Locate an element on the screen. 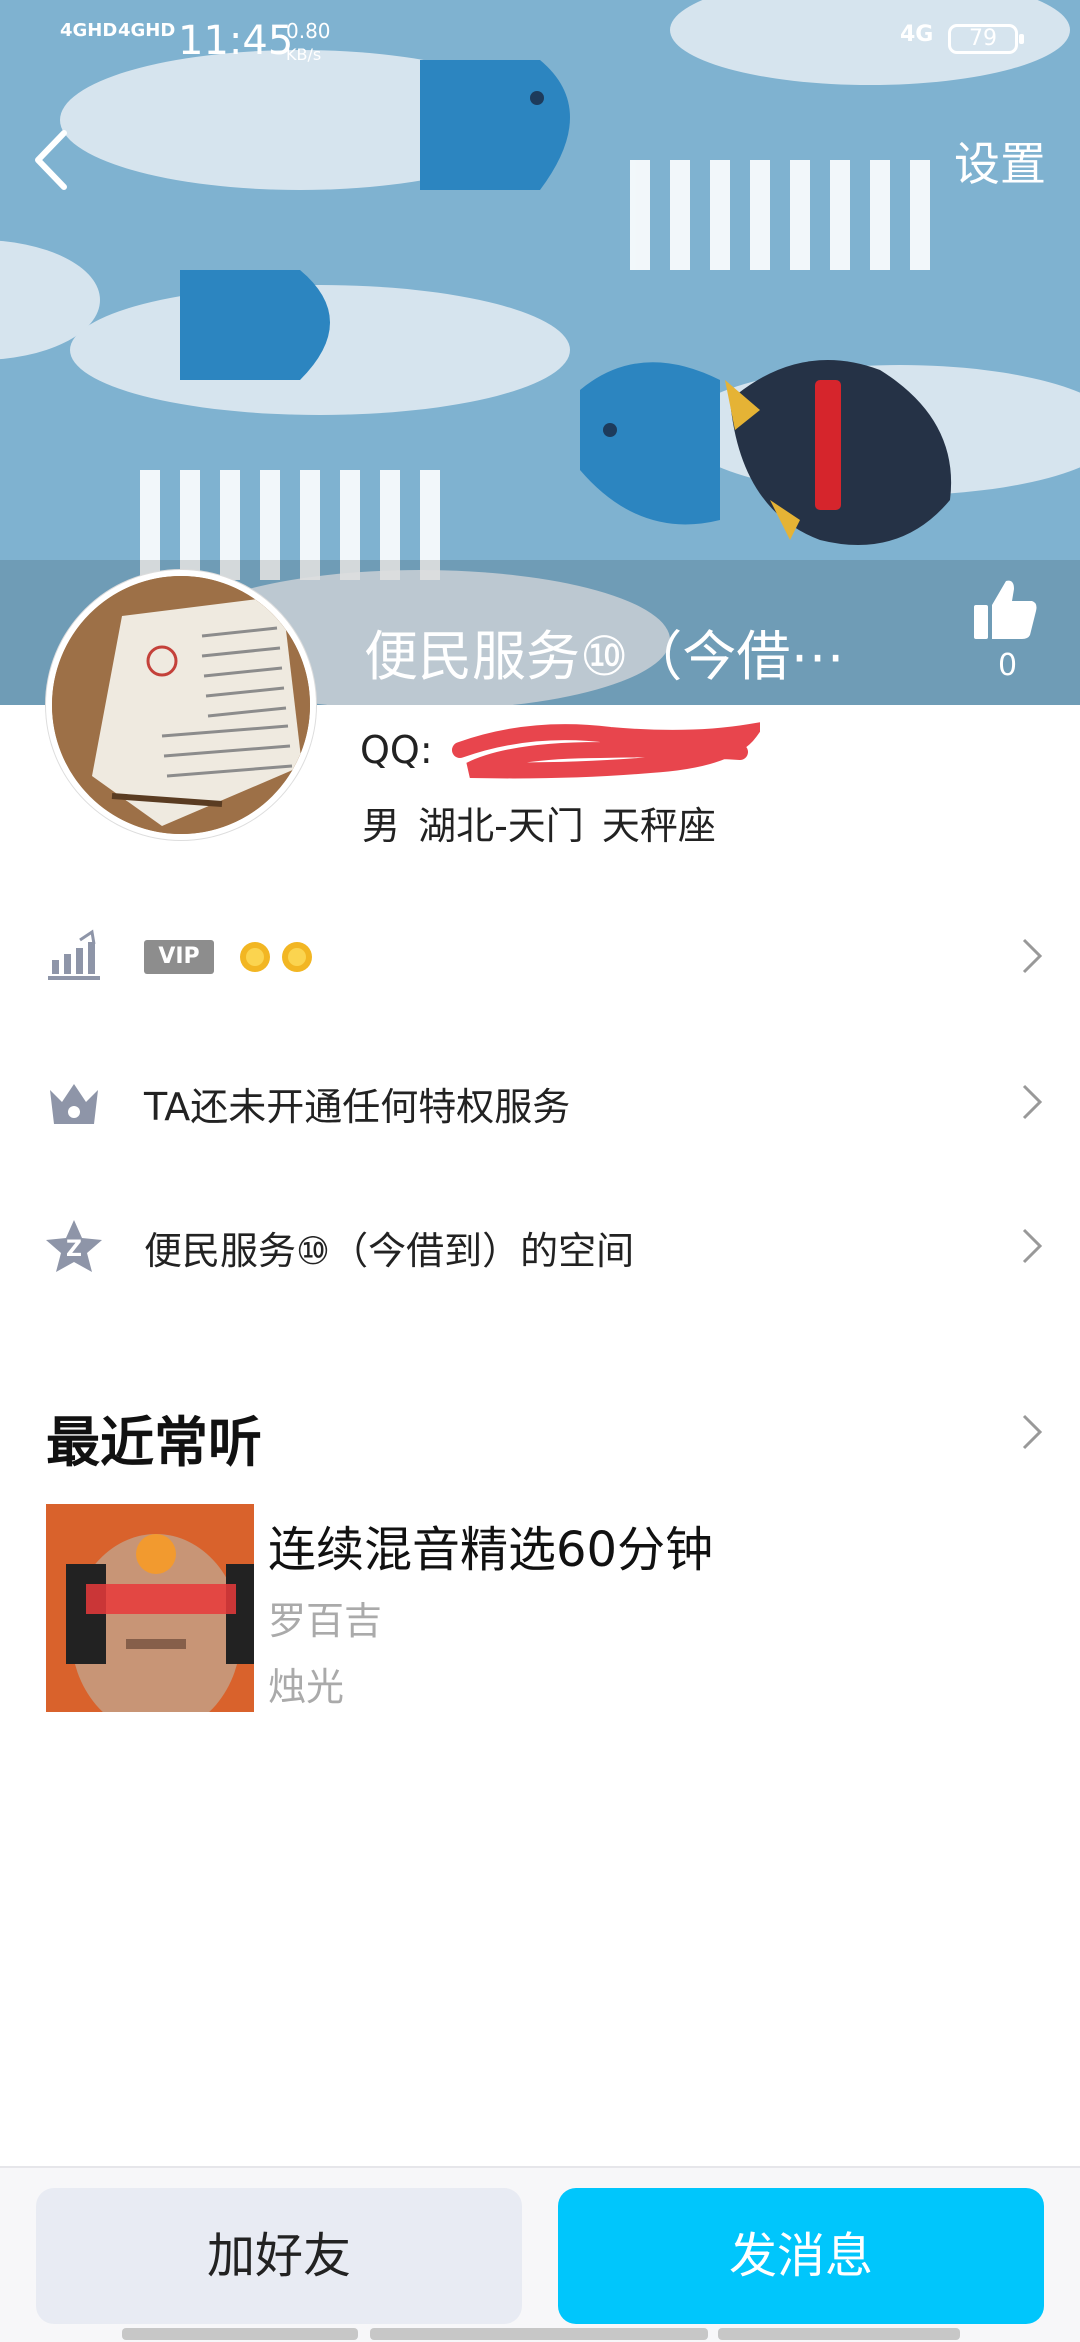  like-count: 0 is located at coordinates (1008, 665).